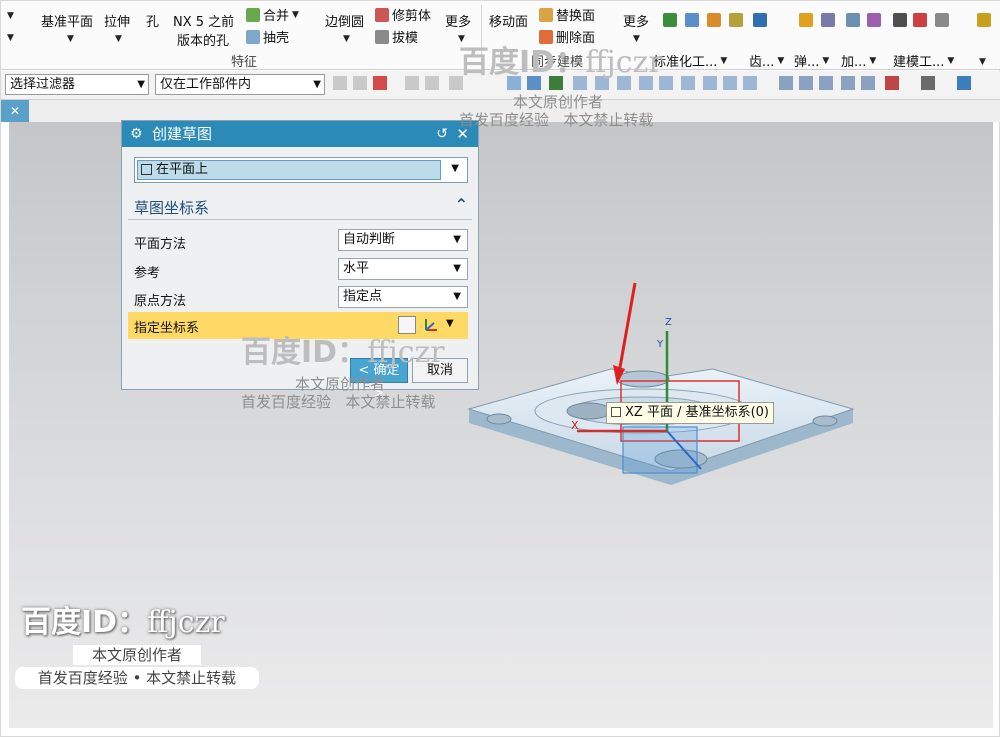 The image size is (1000, 737). I want to click on draft-button: 拔模, so click(396, 36).